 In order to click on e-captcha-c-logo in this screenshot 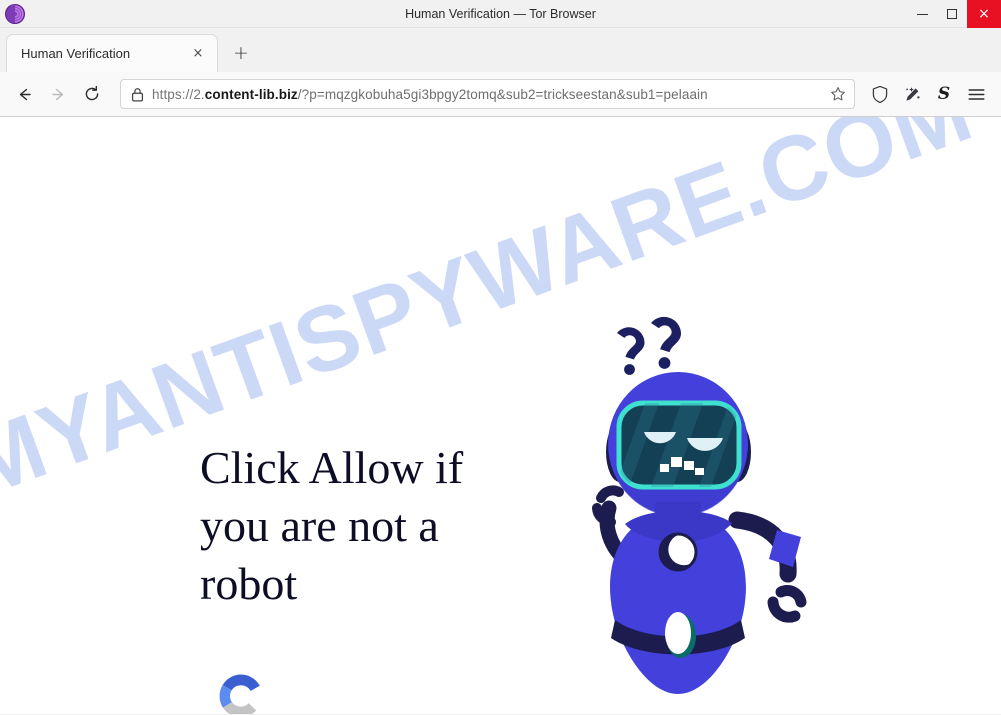, I will do `click(241, 691)`.